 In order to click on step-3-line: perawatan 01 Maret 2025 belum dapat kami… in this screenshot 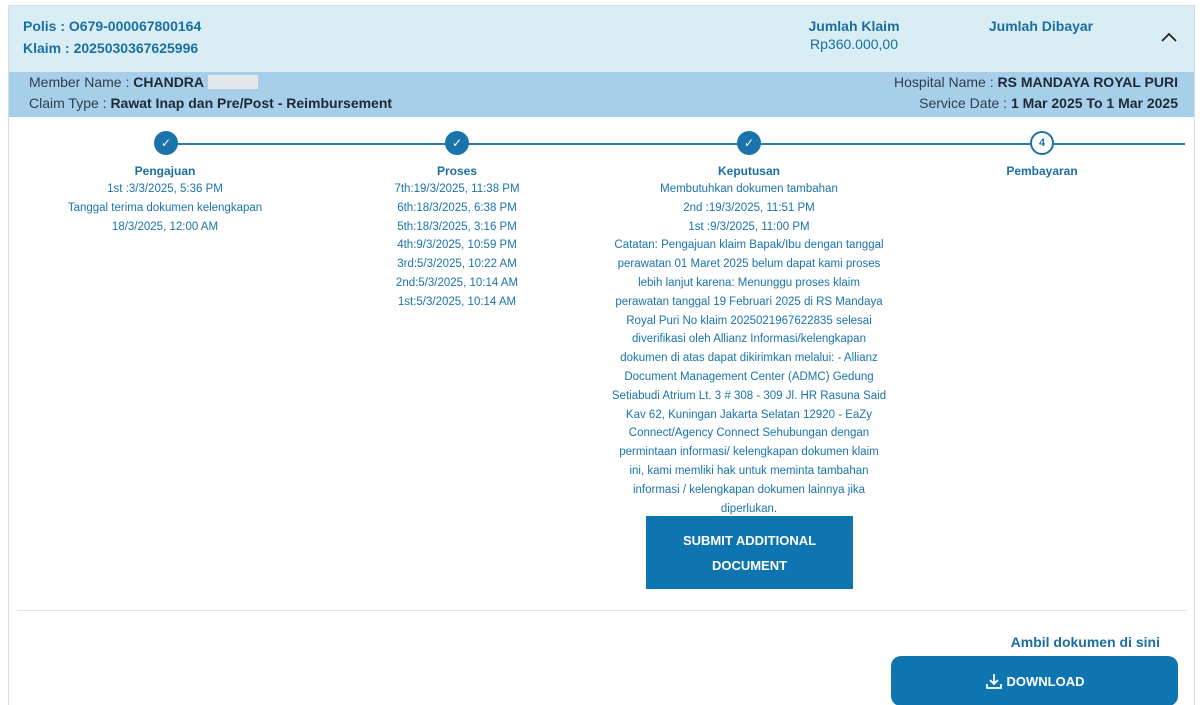, I will do `click(749, 264)`.